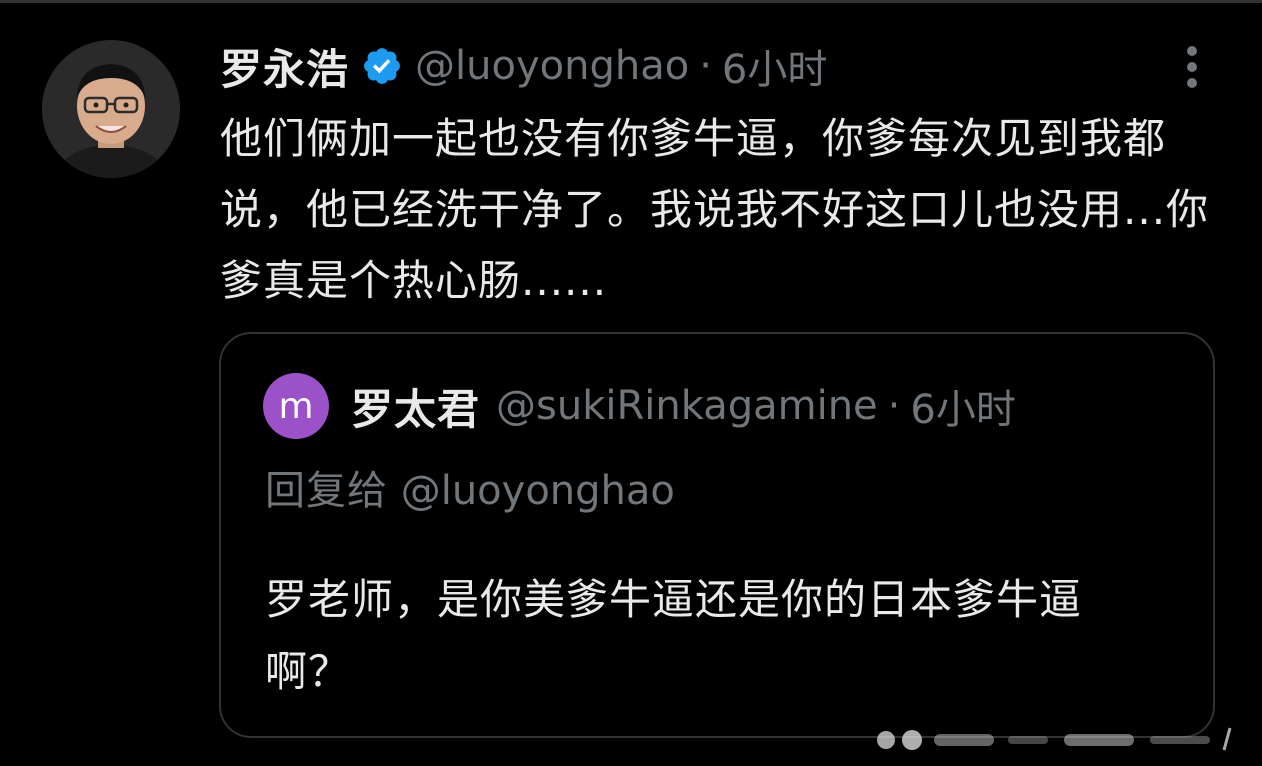 The height and width of the screenshot is (766, 1262). What do you see at coordinates (962, 406) in the screenshot?
I see `quoted-tweet-timestamp: 6小时` at bounding box center [962, 406].